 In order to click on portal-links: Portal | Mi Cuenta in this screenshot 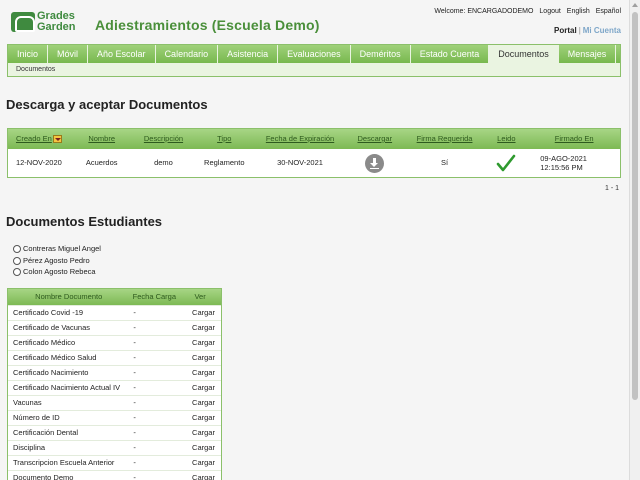, I will do `click(587, 30)`.